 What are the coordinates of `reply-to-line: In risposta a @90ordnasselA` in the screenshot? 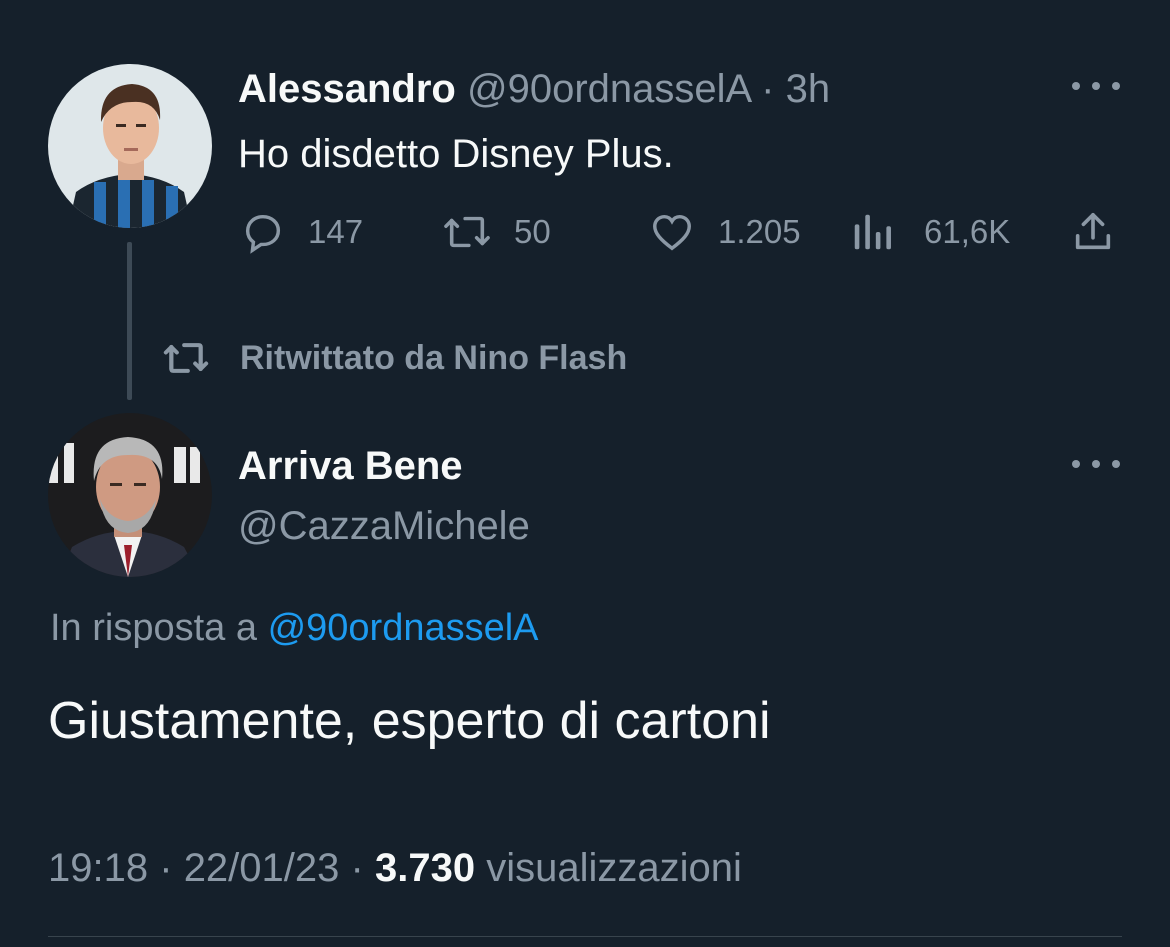 It's located at (294, 628).